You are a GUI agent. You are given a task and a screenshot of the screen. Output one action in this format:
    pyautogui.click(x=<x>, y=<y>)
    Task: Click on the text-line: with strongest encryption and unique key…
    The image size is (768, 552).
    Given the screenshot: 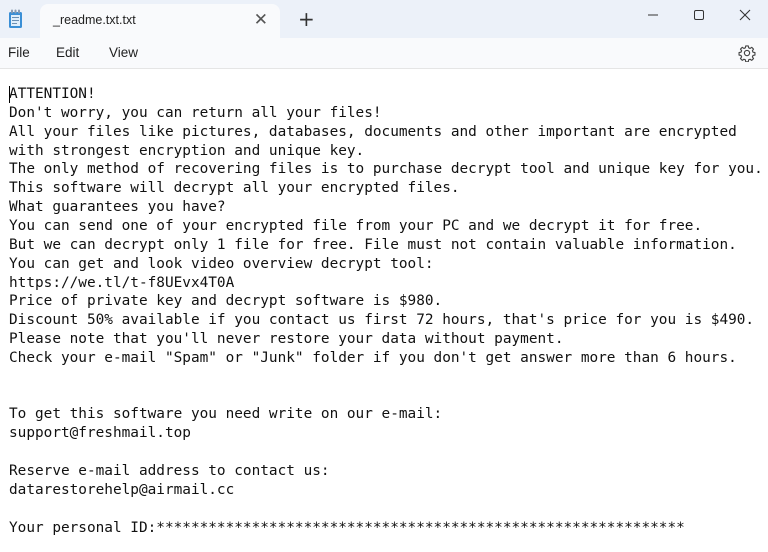 What is the action you would take?
    pyautogui.click(x=187, y=150)
    